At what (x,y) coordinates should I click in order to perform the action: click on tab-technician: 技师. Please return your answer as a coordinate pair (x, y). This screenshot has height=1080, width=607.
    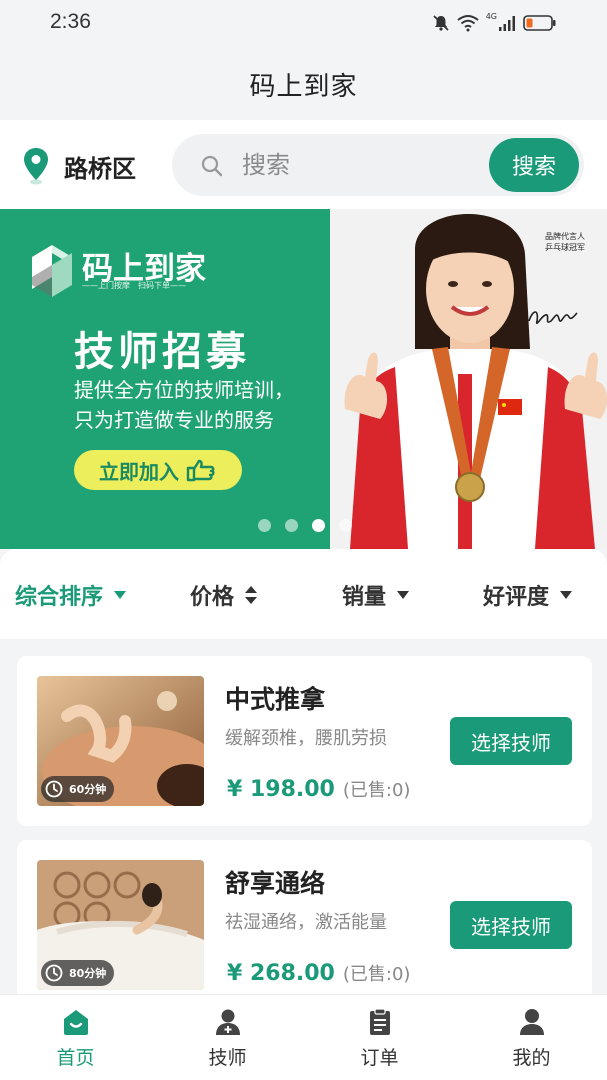
    Looking at the image, I should click on (227, 1037).